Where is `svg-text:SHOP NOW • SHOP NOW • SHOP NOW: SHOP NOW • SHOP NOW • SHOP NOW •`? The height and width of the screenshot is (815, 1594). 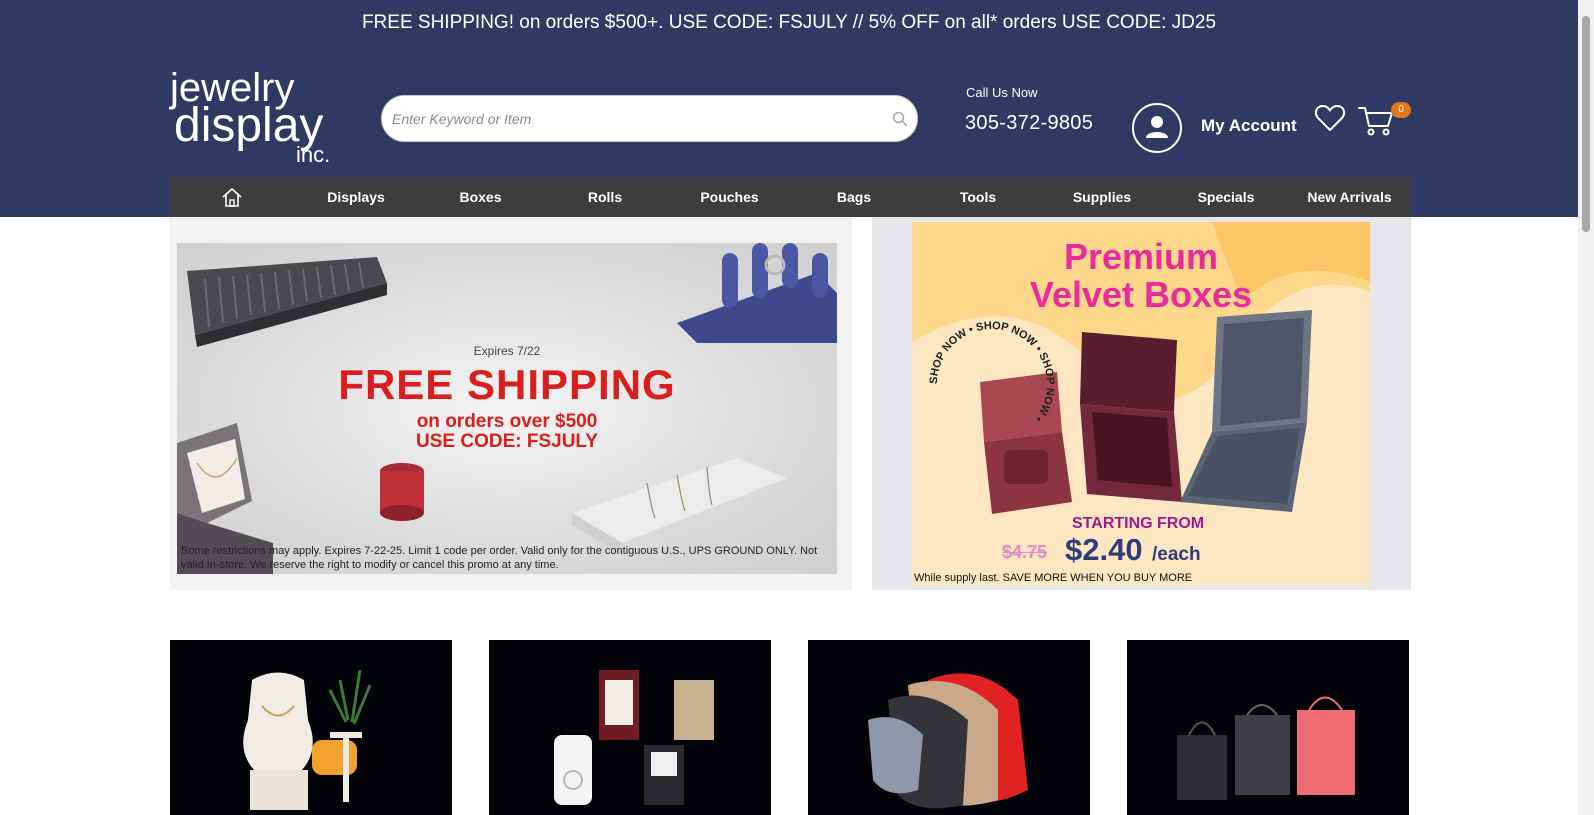
svg-text:SHOP NOW • SHOP NOW • SHOP NOW: SHOP NOW • SHOP NOW • SHOP NOW • is located at coordinates (992, 372).